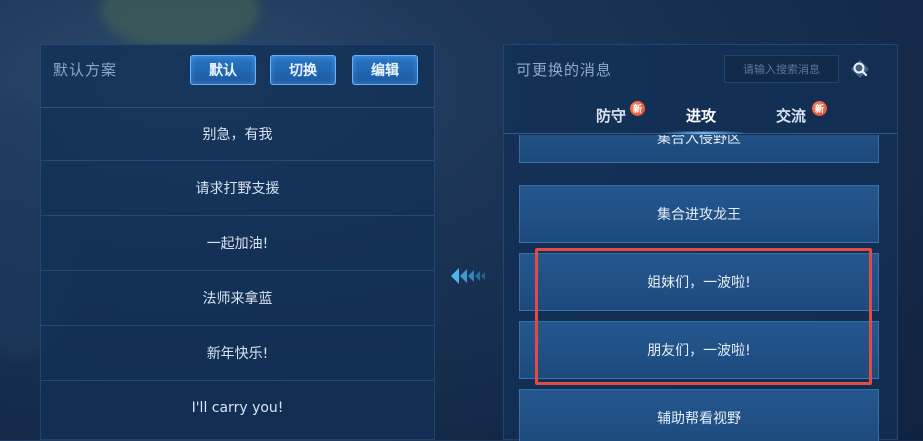  I want to click on edit-button: 编辑, so click(385, 70).